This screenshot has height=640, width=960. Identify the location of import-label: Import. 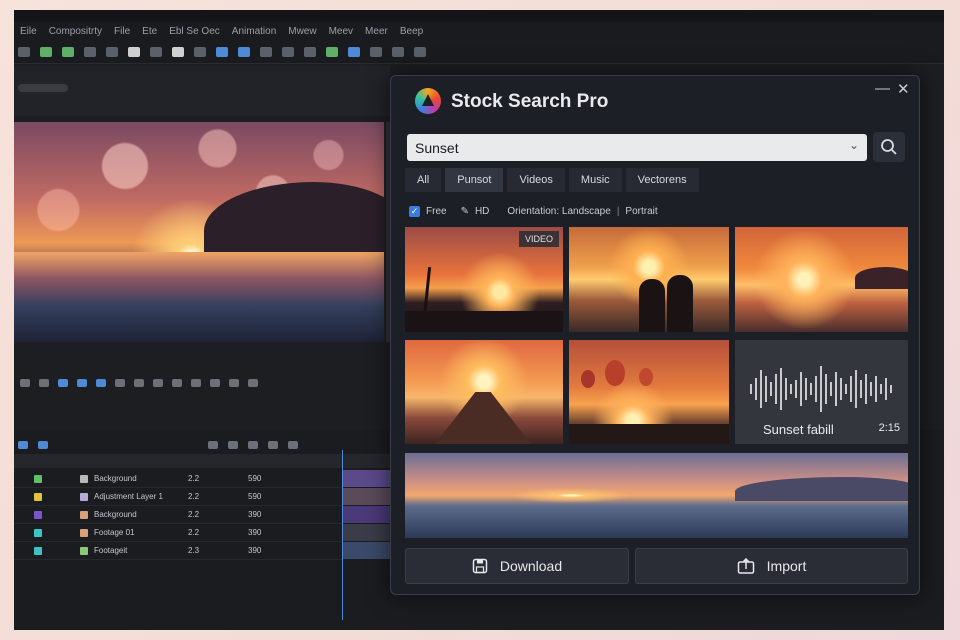
(786, 566).